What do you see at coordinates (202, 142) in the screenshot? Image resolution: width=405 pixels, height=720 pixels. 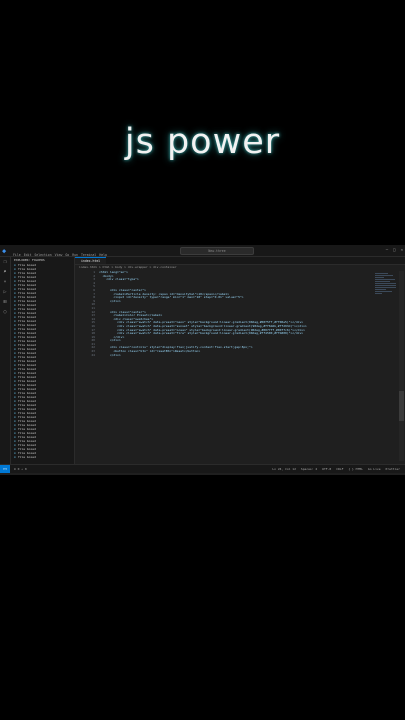 I see `overlay-title: js power` at bounding box center [202, 142].